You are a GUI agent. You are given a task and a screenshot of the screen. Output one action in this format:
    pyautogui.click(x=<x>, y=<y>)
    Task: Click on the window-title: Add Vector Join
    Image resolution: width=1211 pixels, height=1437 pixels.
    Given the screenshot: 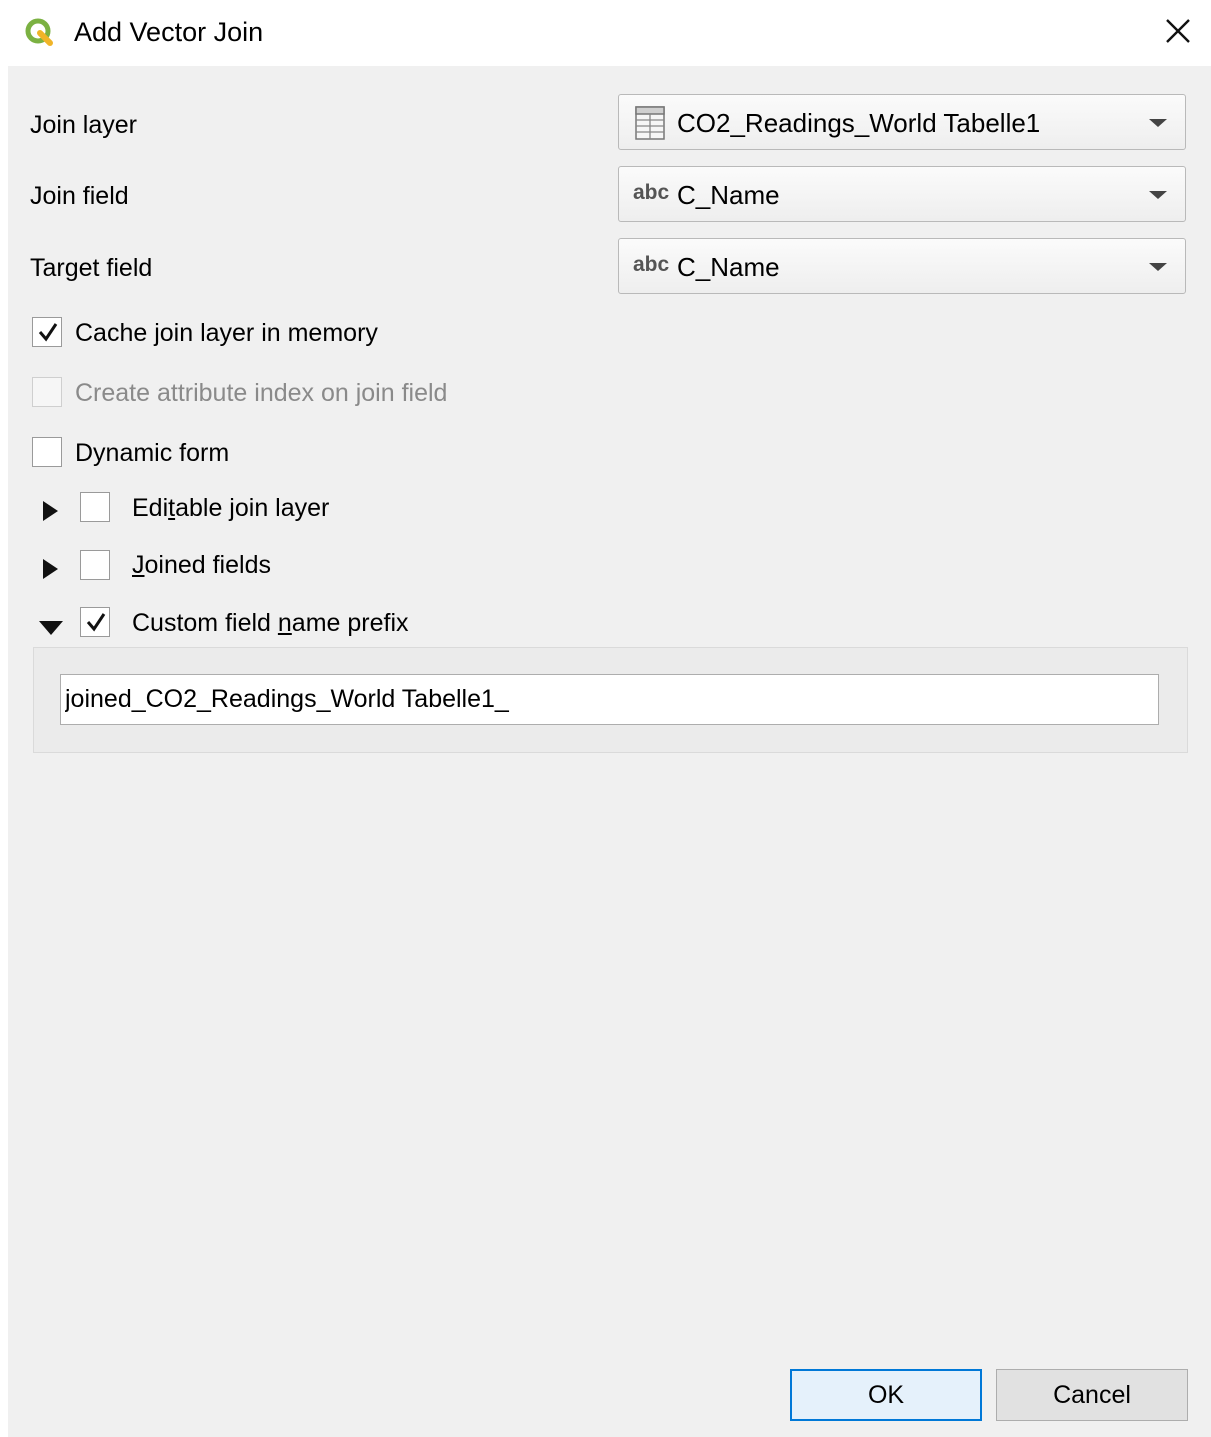 What is the action you would take?
    pyautogui.click(x=169, y=32)
    